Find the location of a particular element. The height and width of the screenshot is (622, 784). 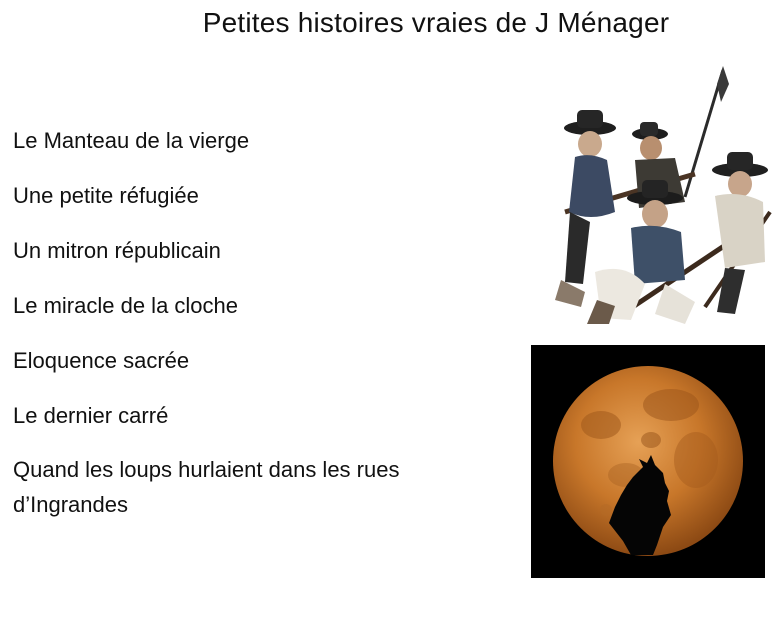

story-link-petite-refugiee: Une petite réfugiée is located at coordinates (248, 196).